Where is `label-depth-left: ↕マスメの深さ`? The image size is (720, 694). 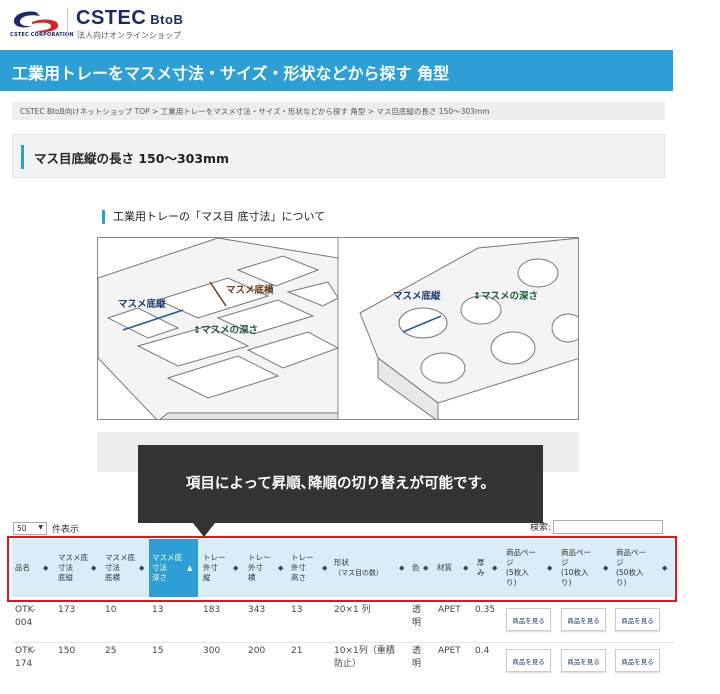 label-depth-left: ↕マスメの深さ is located at coordinates (225, 330).